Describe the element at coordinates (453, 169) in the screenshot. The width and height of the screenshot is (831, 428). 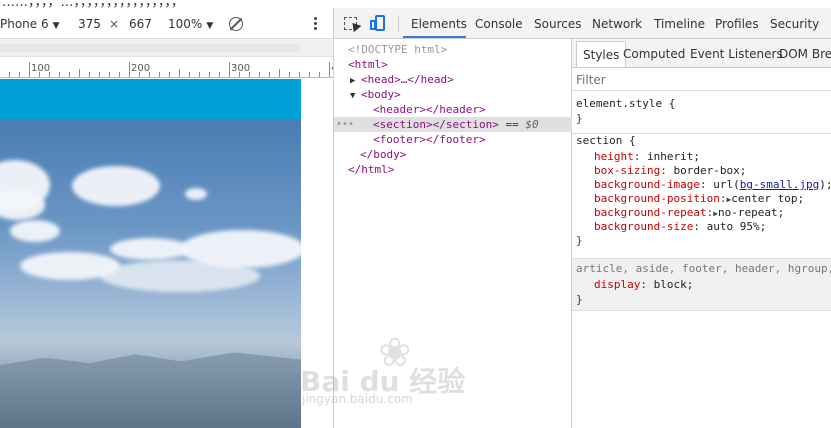
I see `tree-line-html-close: </html>` at that location.